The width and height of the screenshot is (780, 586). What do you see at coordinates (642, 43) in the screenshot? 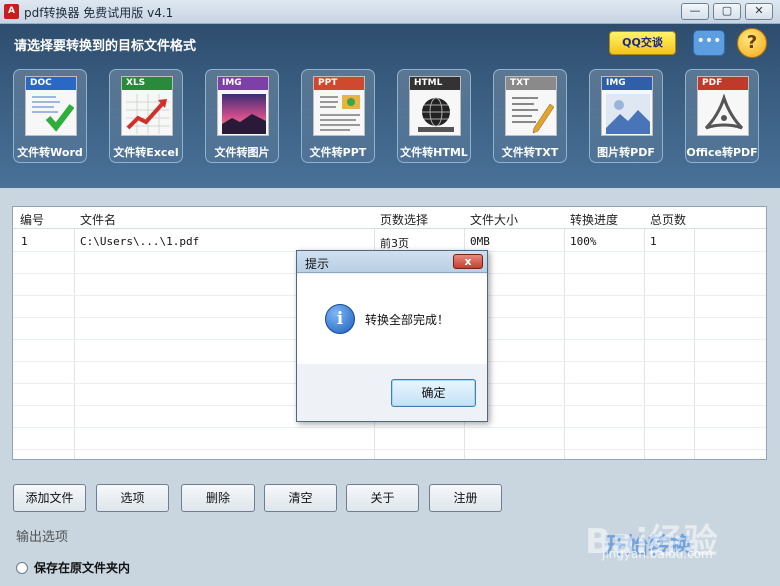
I see `qq-chat-button: QQ交谈` at bounding box center [642, 43].